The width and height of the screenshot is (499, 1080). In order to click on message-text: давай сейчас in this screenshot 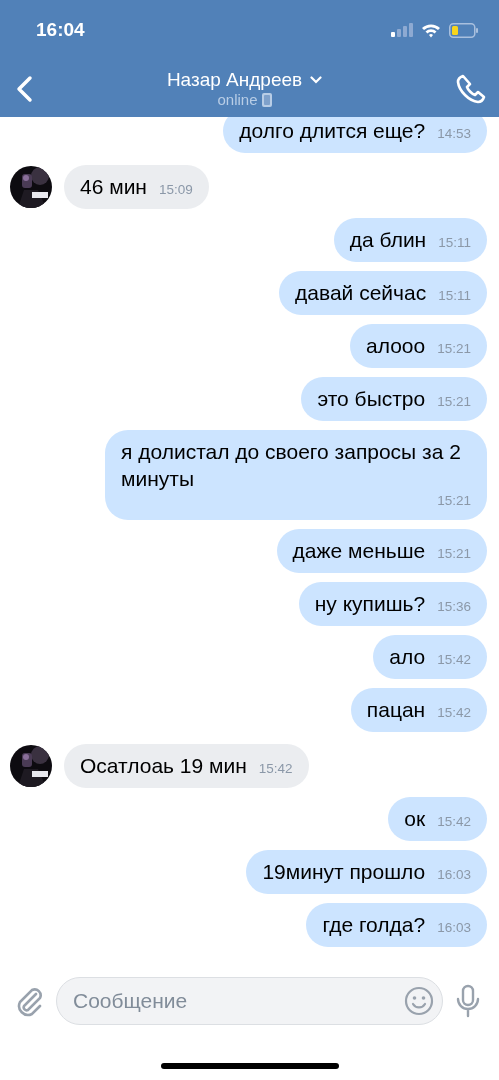, I will do `click(361, 293)`.